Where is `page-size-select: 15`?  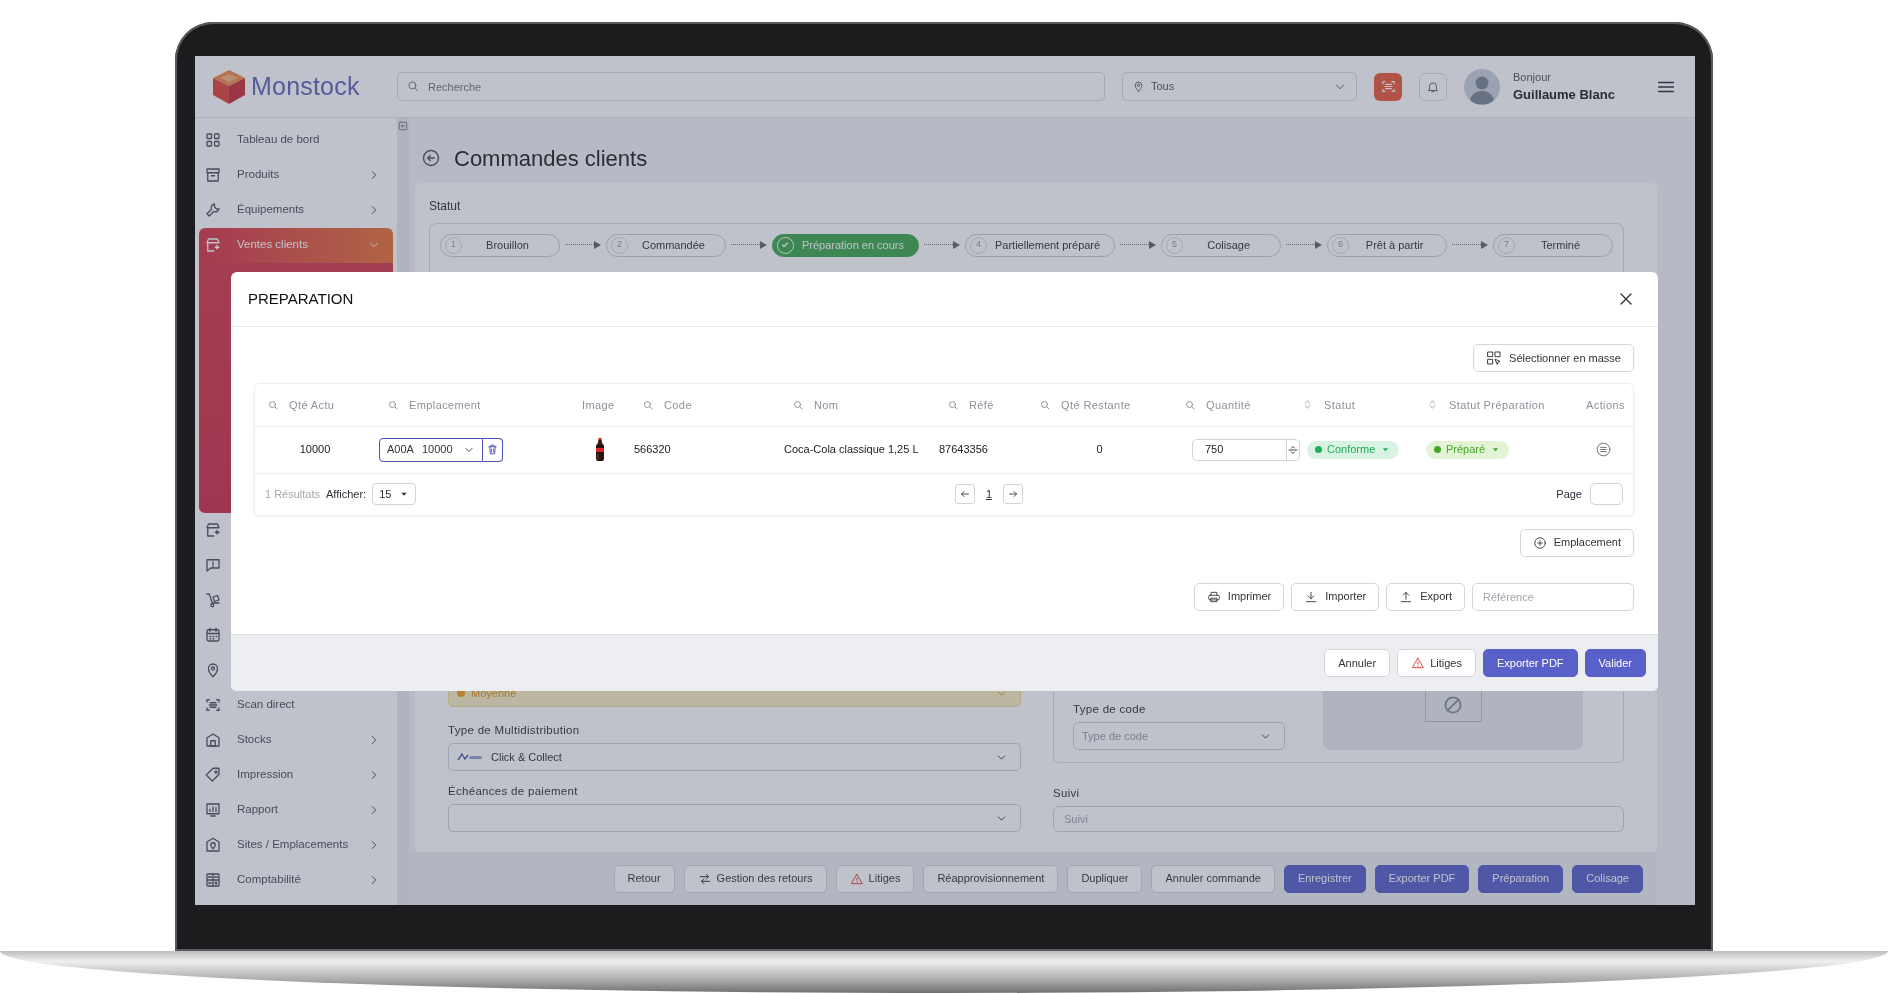 page-size-select: 15 is located at coordinates (394, 494).